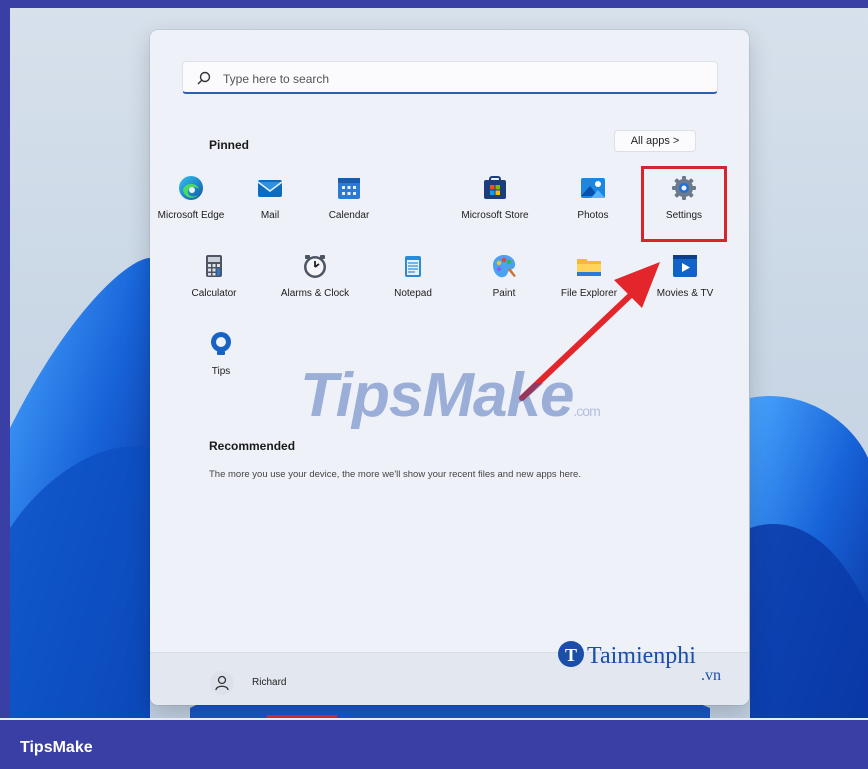 Image resolution: width=868 pixels, height=769 pixels. What do you see at coordinates (252, 446) in the screenshot?
I see `recommended-heading: Recommended` at bounding box center [252, 446].